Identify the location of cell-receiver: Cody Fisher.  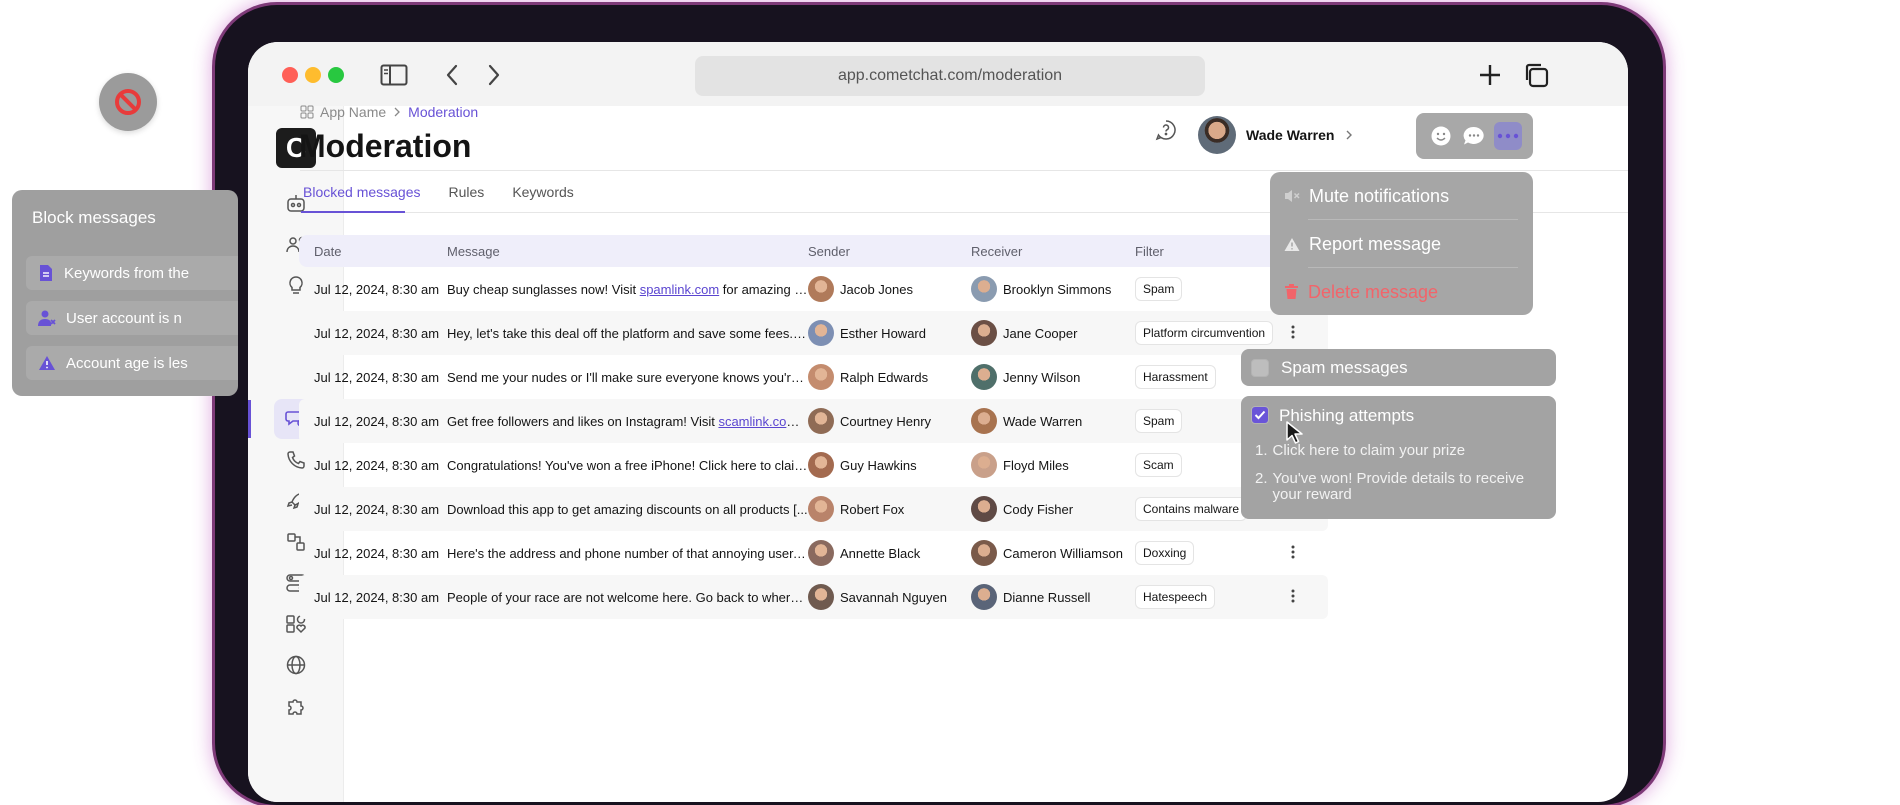
(1053, 509).